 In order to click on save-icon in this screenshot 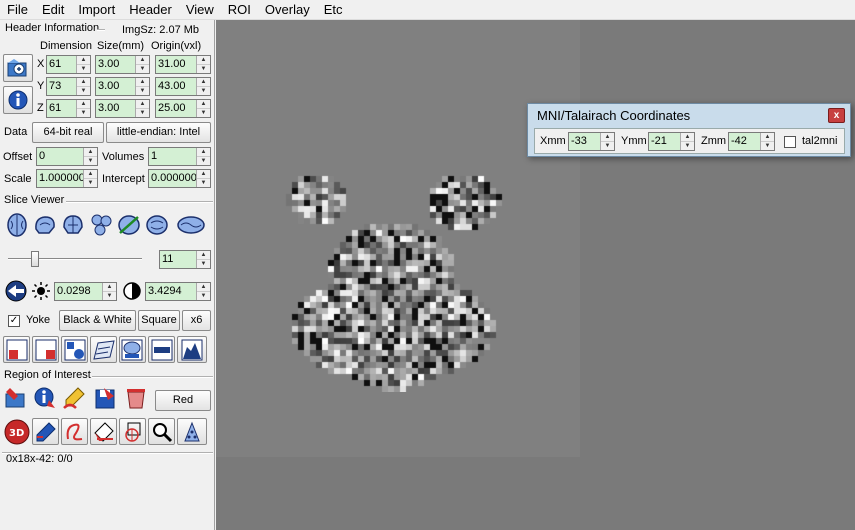, I will do `click(105, 398)`.